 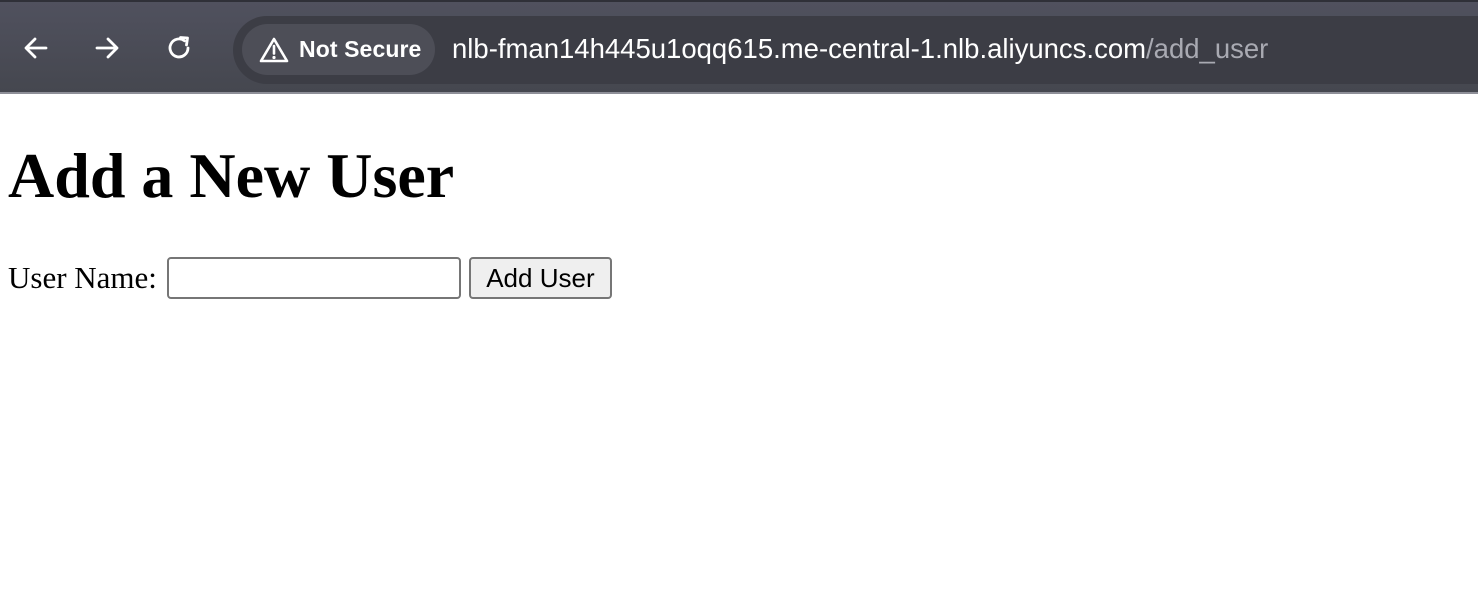 What do you see at coordinates (231, 175) in the screenshot?
I see `page-title: Add a New User` at bounding box center [231, 175].